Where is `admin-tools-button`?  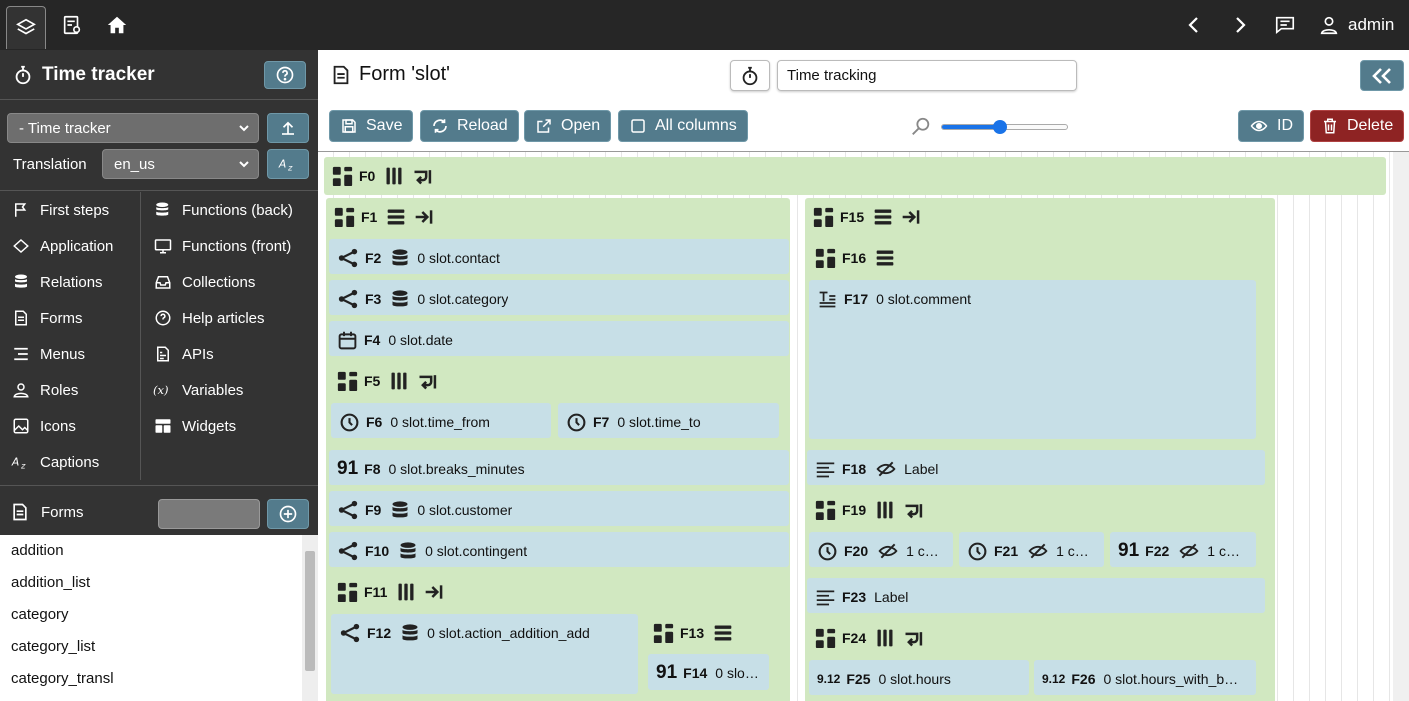
admin-tools-button is located at coordinates (72, 25).